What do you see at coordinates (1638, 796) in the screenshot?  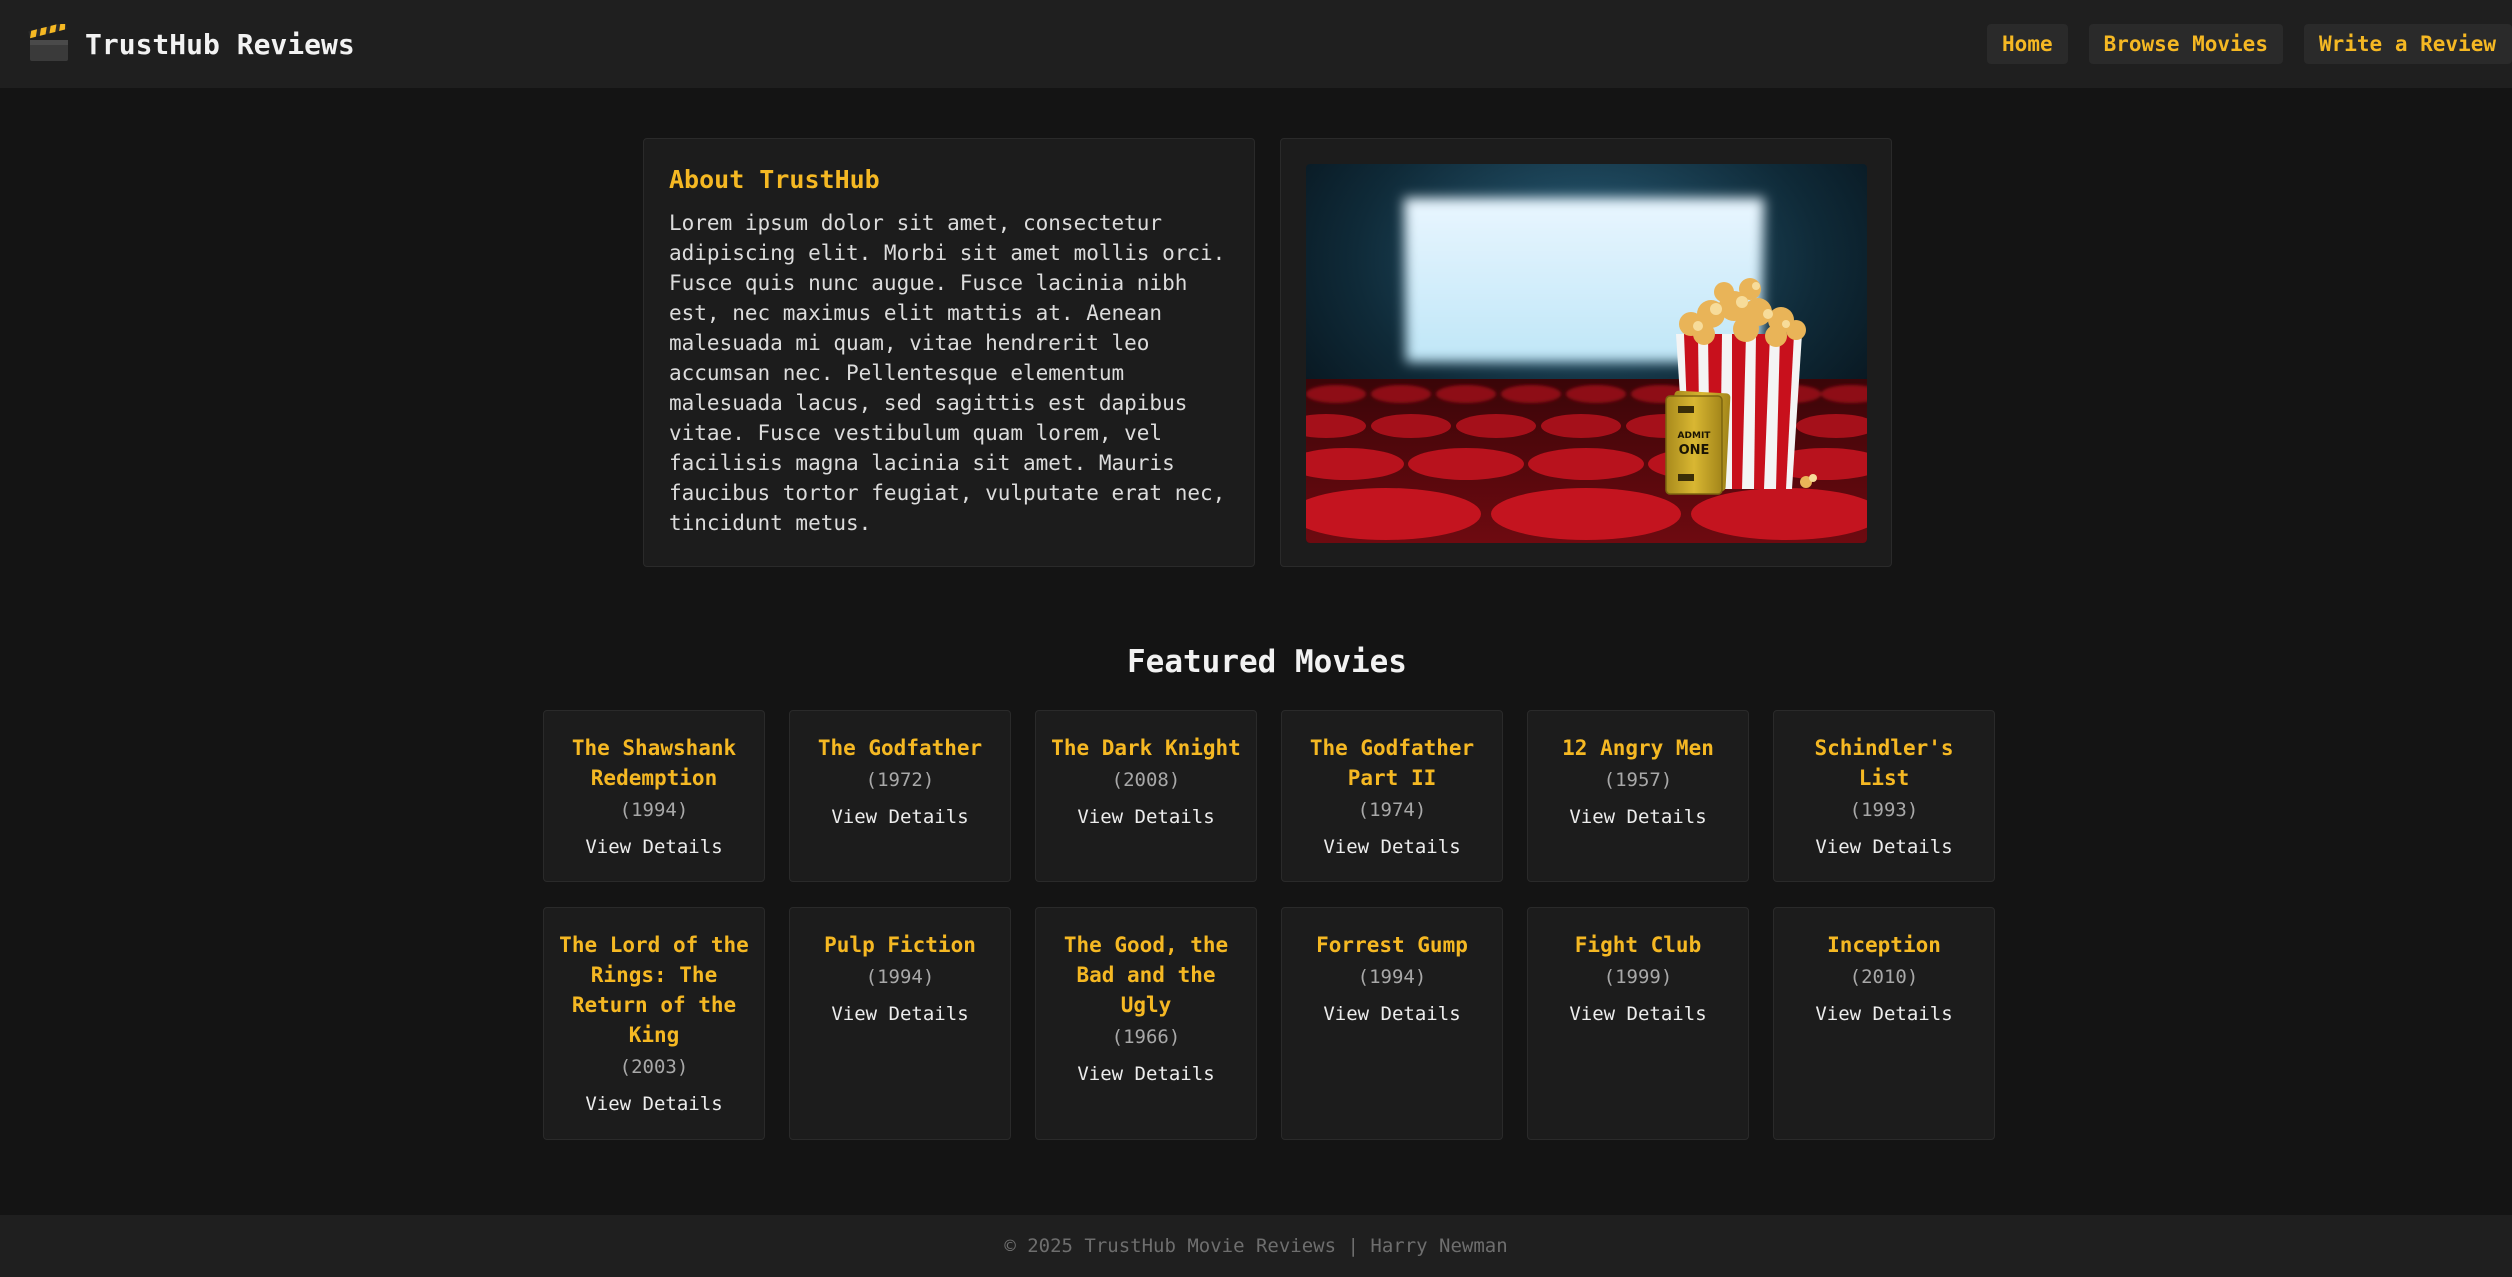 I see `movie-card: 12 Angry Men (1957) View Details` at bounding box center [1638, 796].